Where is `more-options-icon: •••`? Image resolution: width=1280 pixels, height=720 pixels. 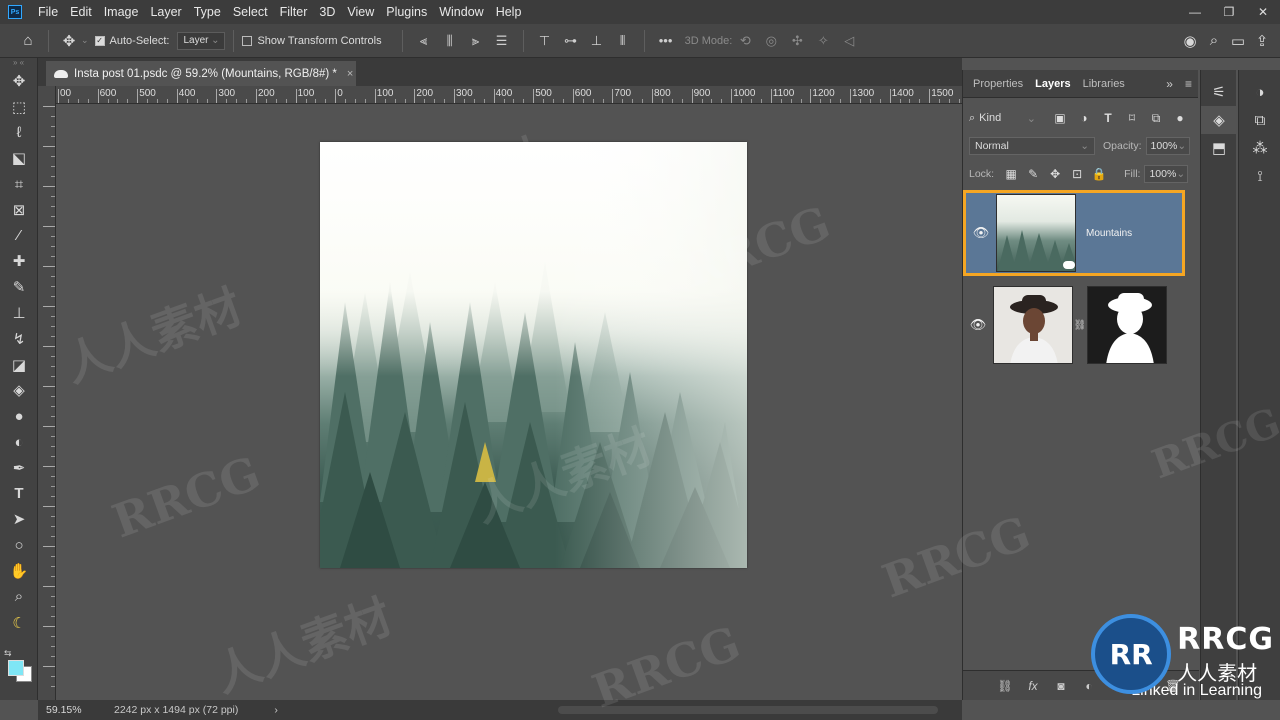 more-options-icon: ••• is located at coordinates (666, 40).